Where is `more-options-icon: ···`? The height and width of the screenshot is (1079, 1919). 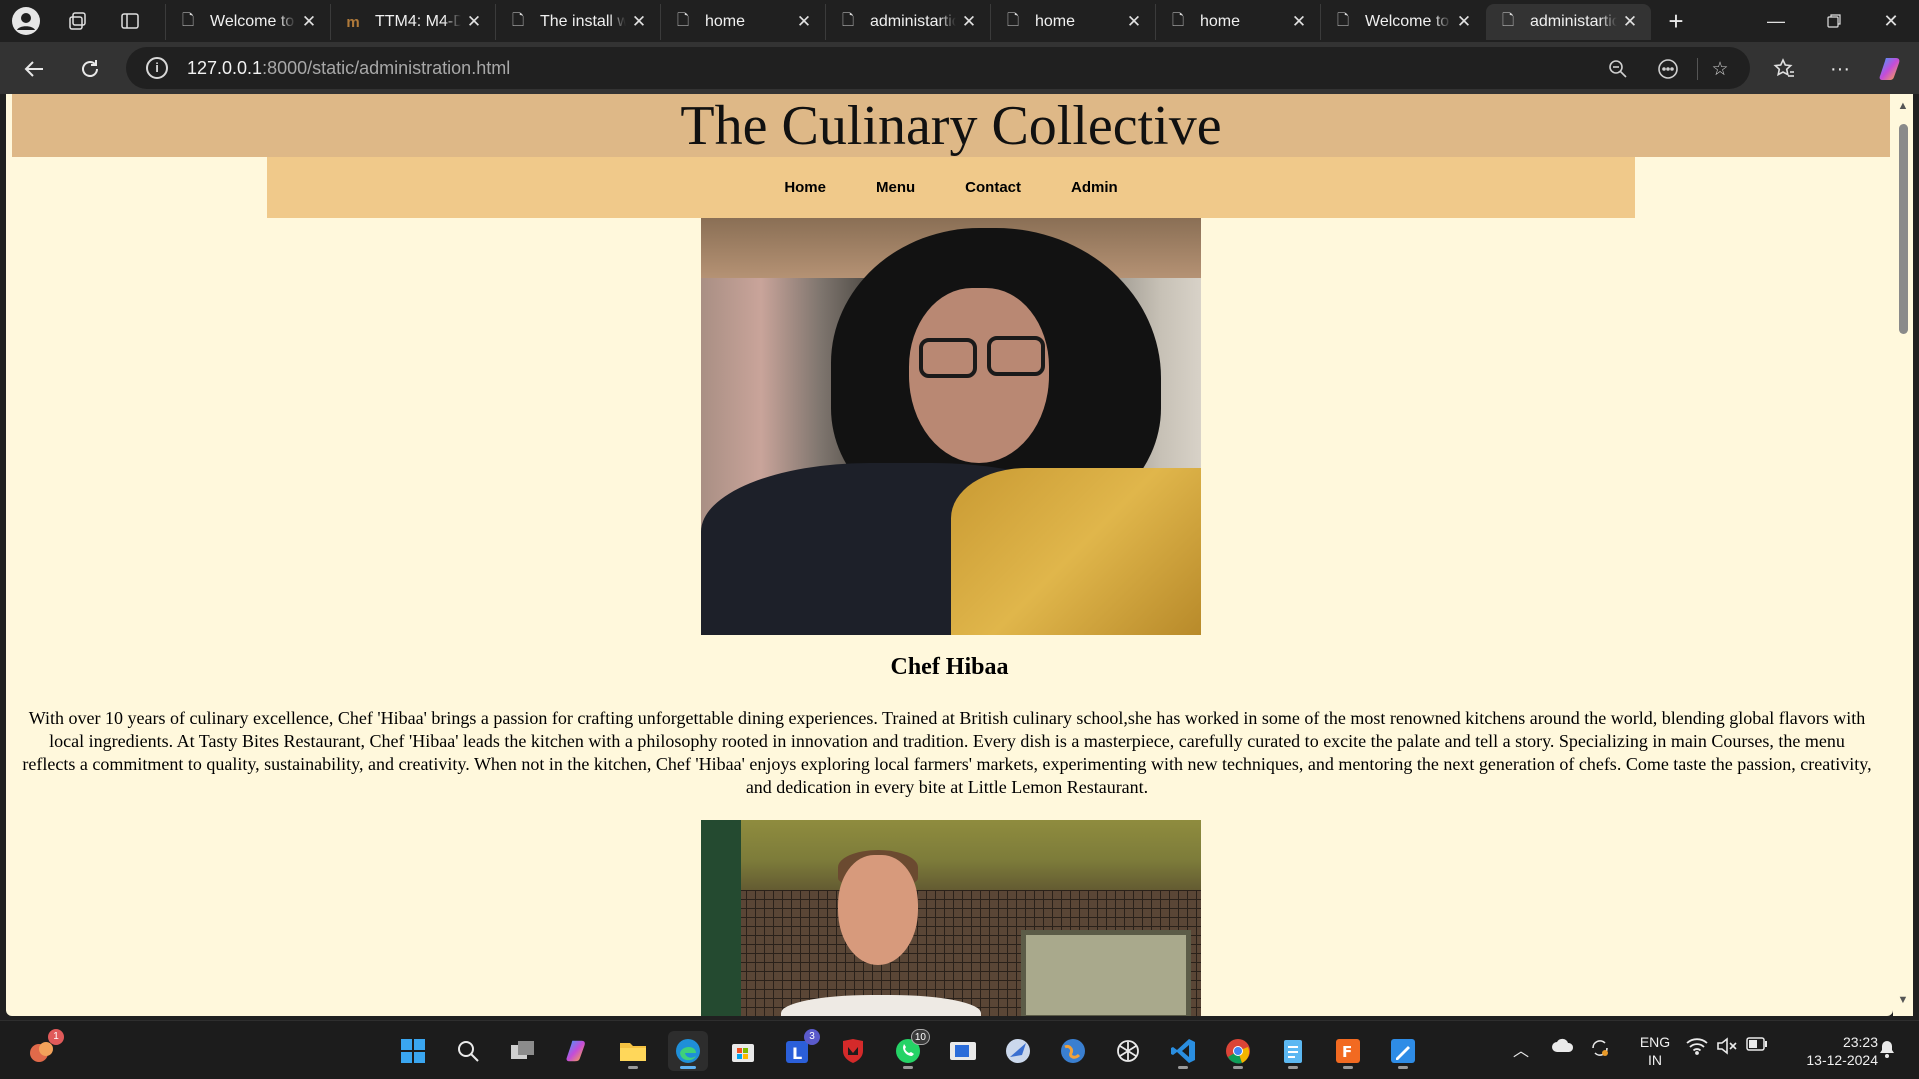
more-options-icon: ··· is located at coordinates (1840, 69).